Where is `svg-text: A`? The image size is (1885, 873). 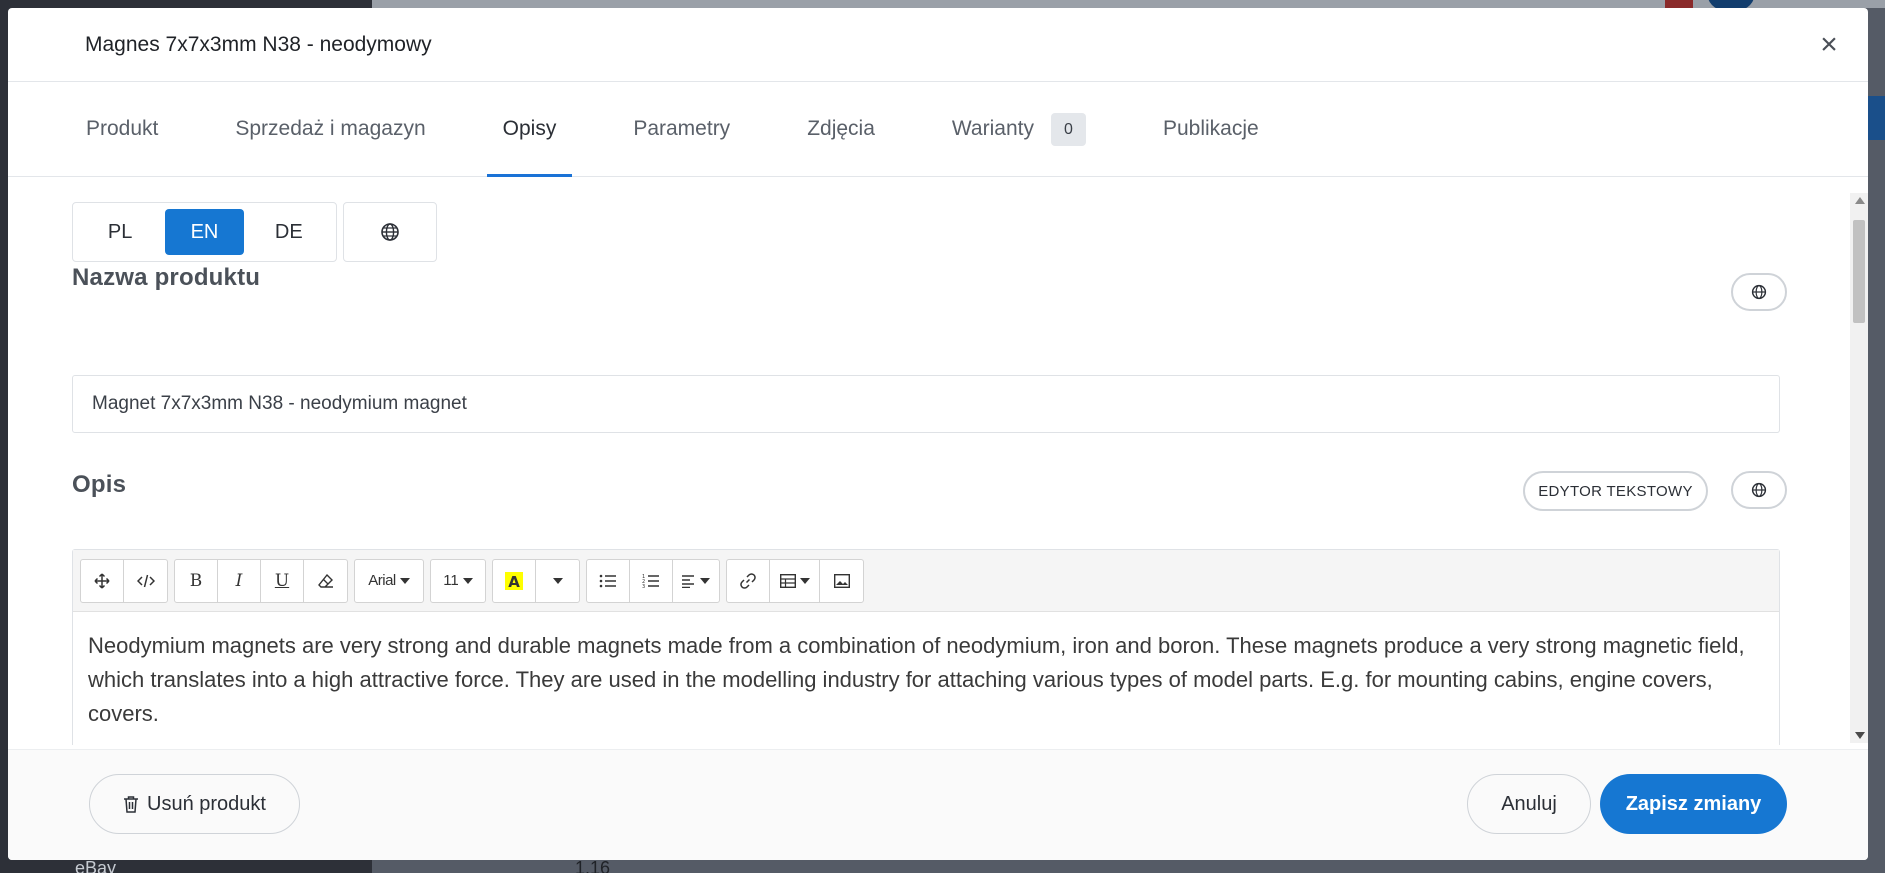
svg-text: A is located at coordinates (514, 581).